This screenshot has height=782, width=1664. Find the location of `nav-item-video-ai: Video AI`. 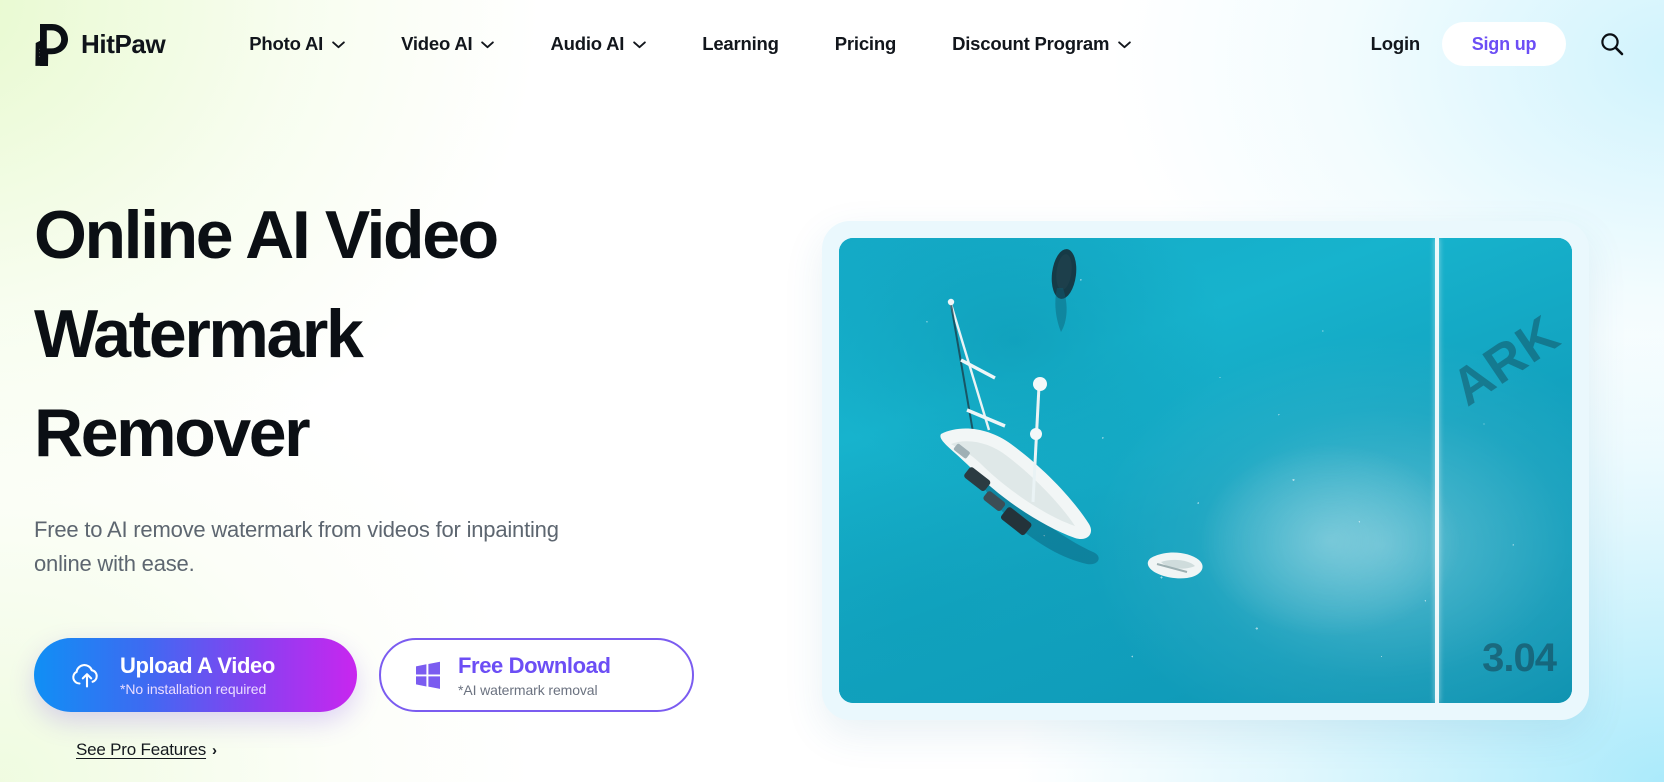

nav-item-video-ai: Video AI is located at coordinates (447, 44).